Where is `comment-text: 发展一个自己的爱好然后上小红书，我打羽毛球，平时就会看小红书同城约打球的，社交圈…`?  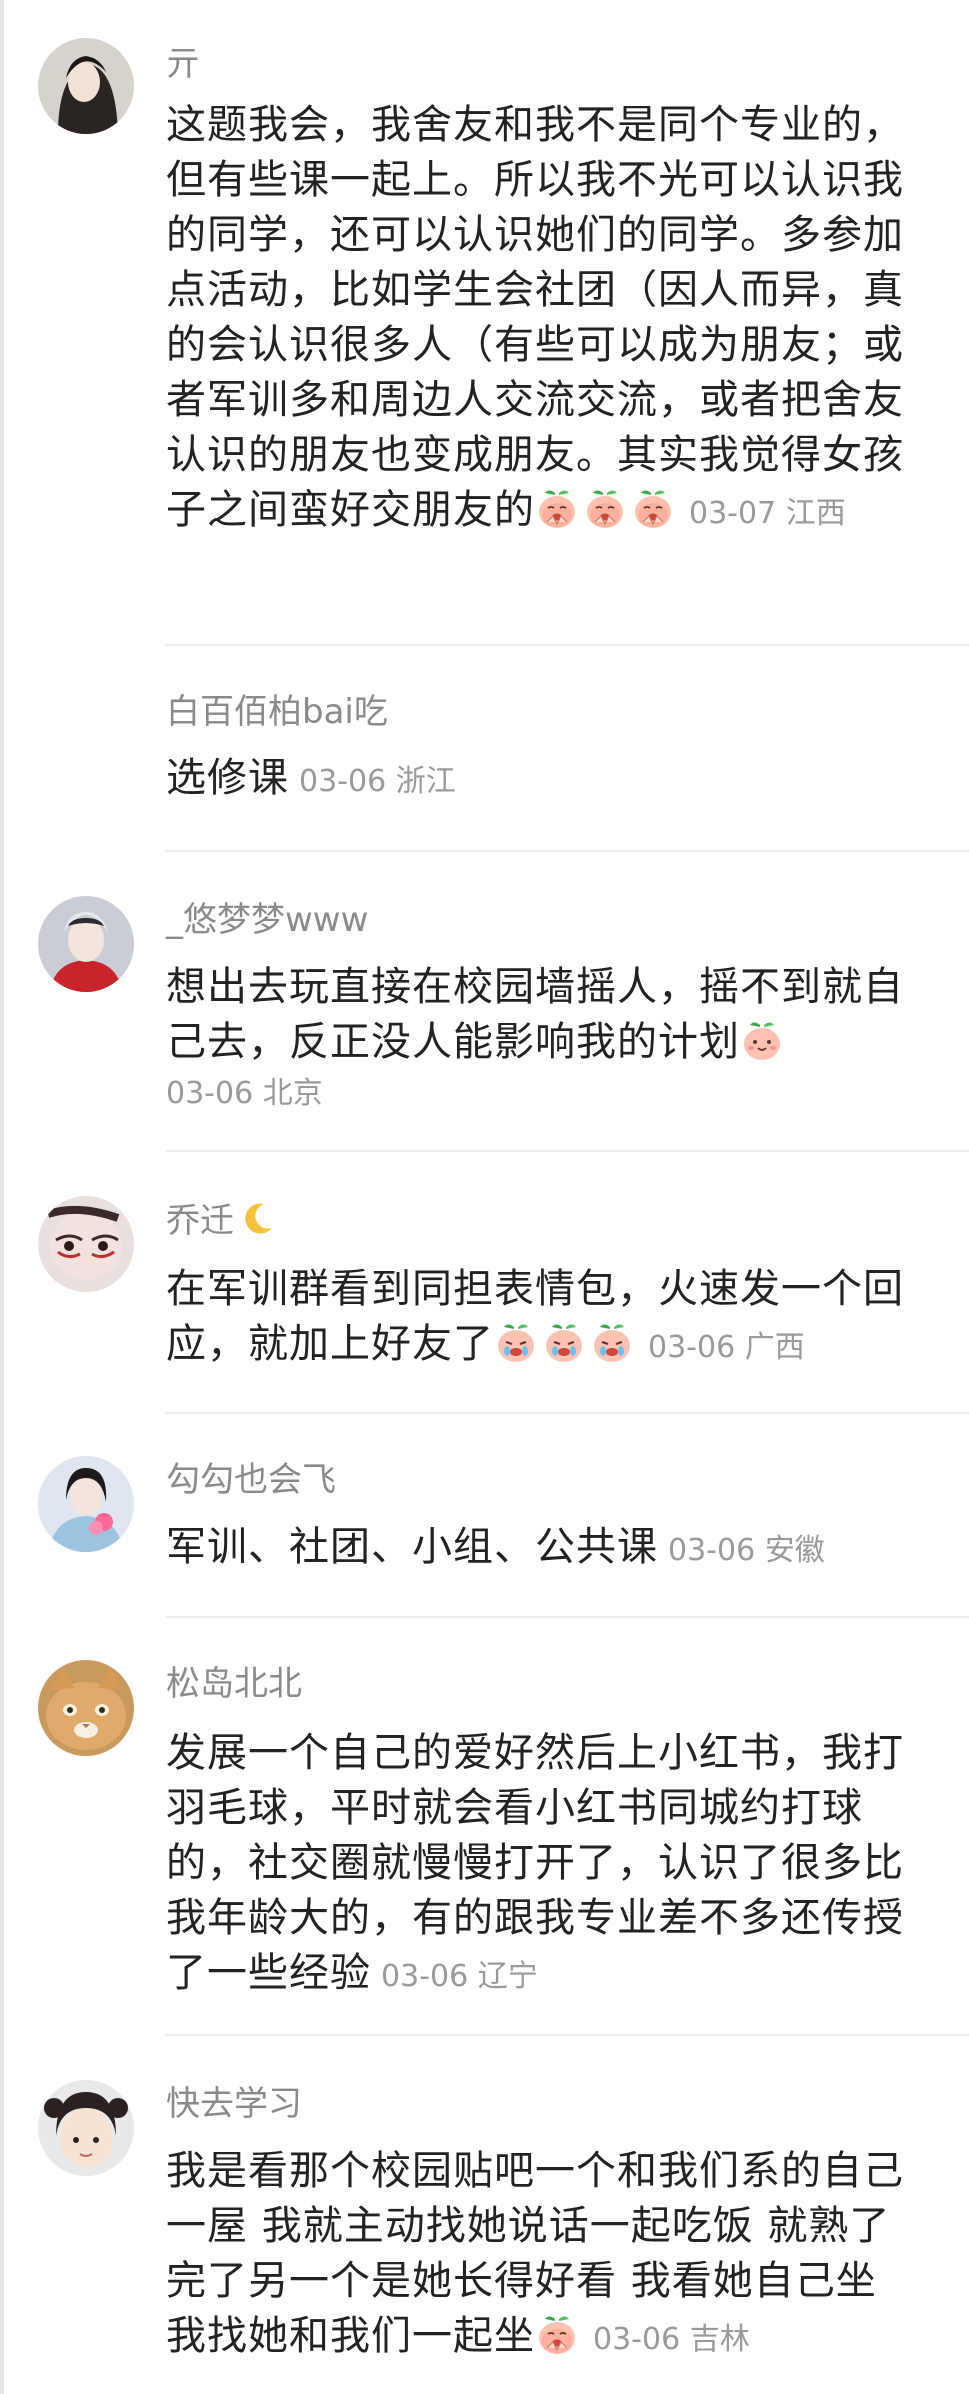 comment-text: 发展一个自己的爱好然后上小红书，我打羽毛球，平时就会看小红书同城约打球的，社交圈… is located at coordinates (546, 1865).